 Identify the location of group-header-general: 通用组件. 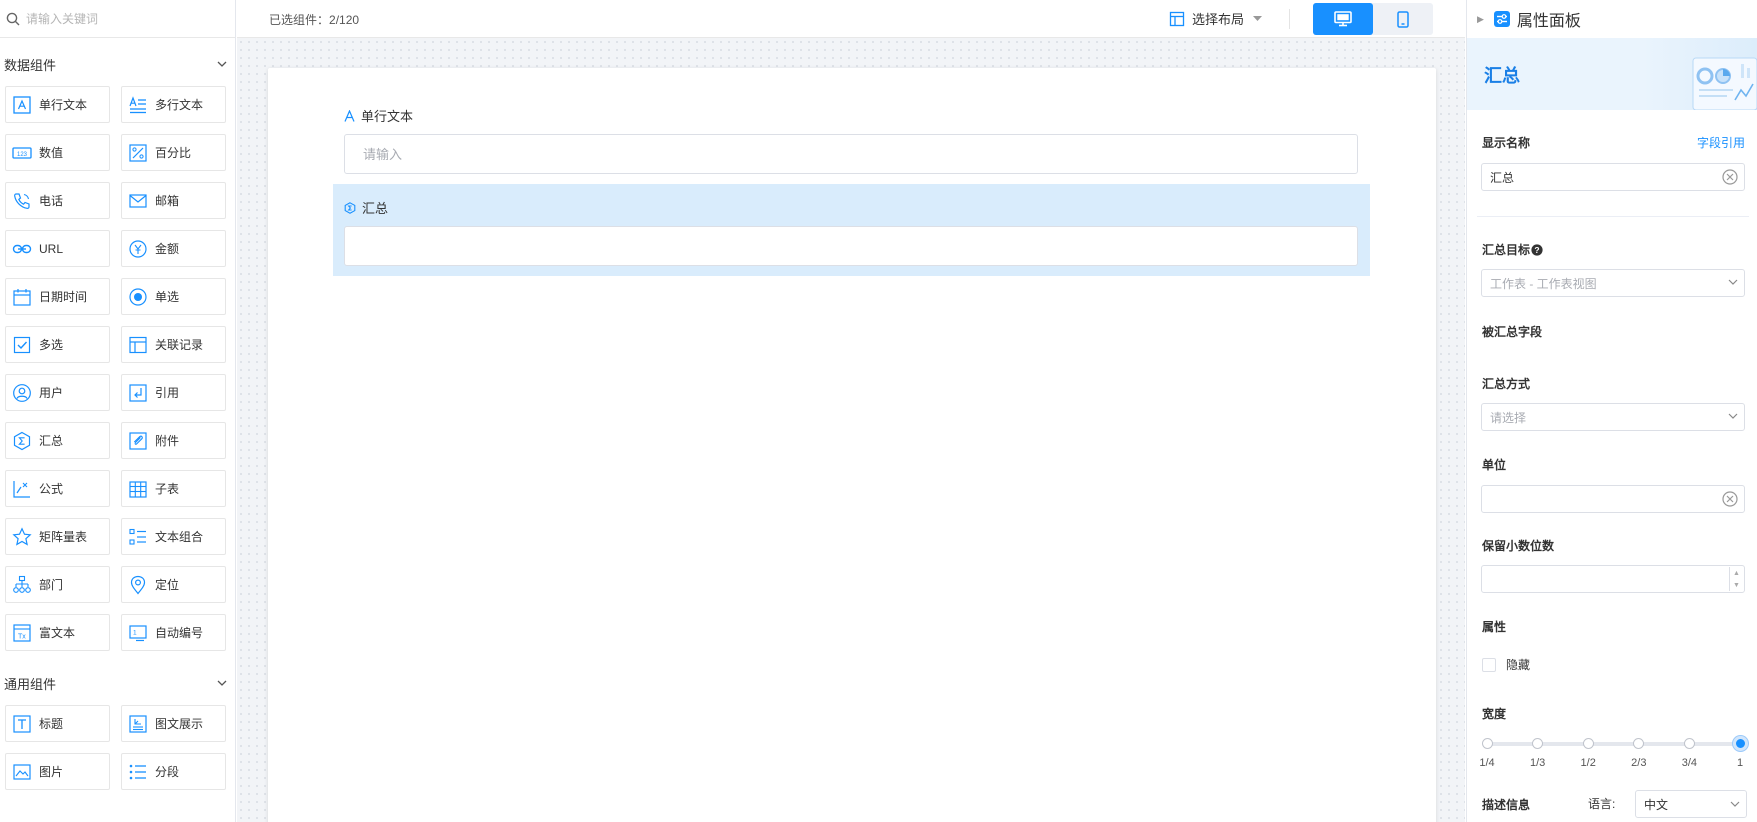
(117, 683).